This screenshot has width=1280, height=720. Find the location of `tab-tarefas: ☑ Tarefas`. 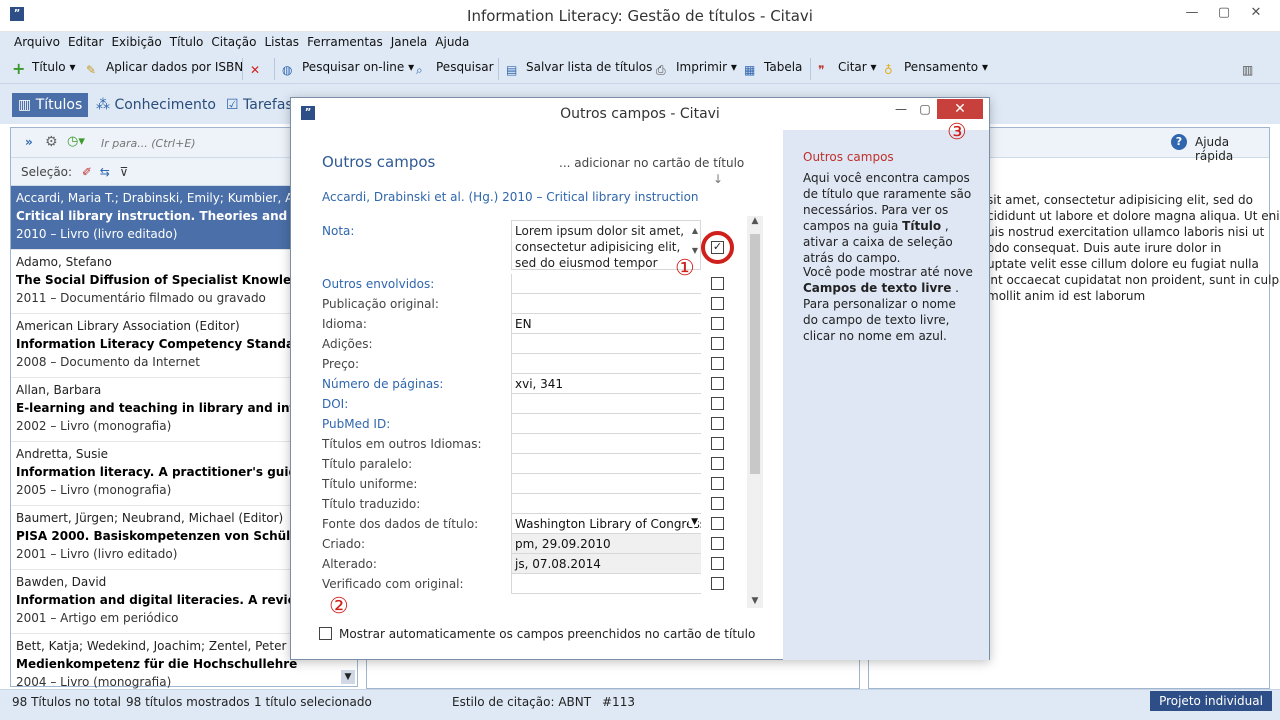

tab-tarefas: ☑ Tarefas is located at coordinates (259, 105).